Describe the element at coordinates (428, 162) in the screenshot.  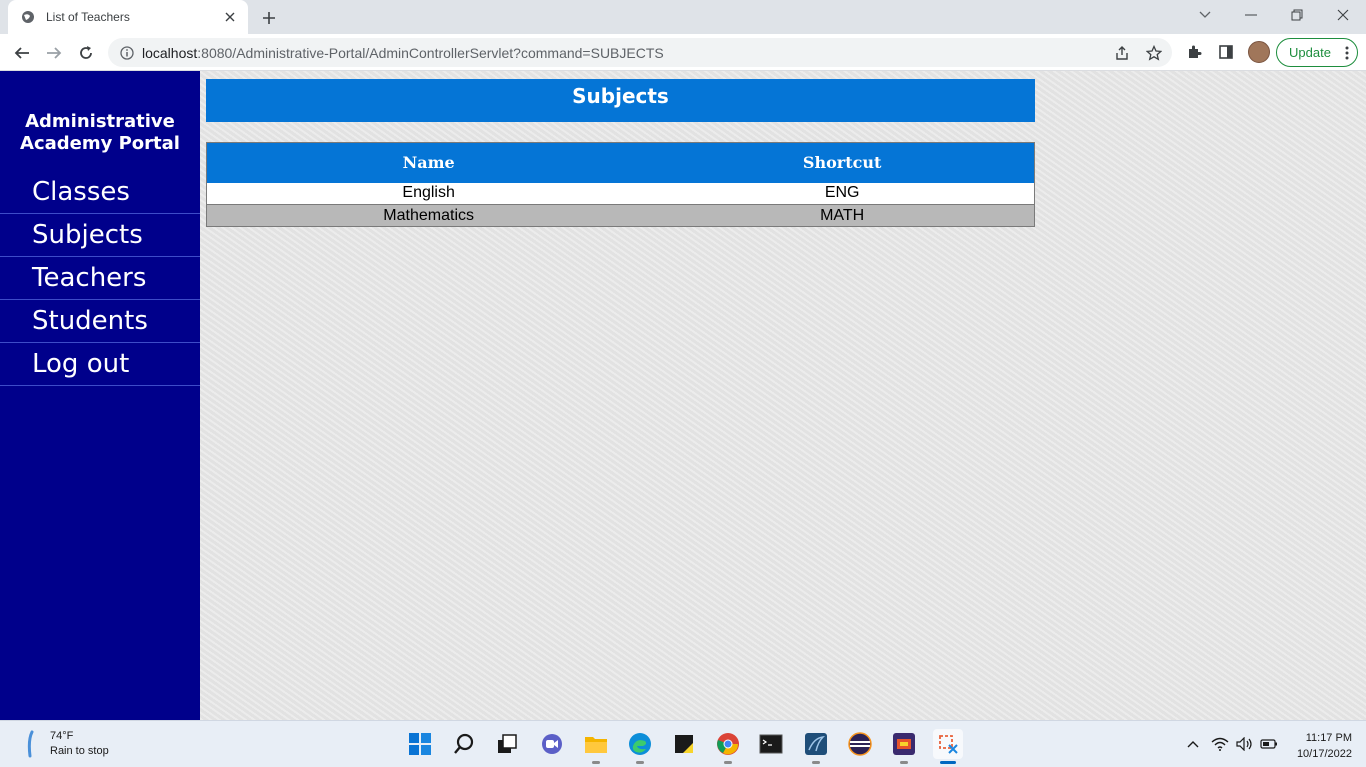
I see `column-header-name: Name` at that location.